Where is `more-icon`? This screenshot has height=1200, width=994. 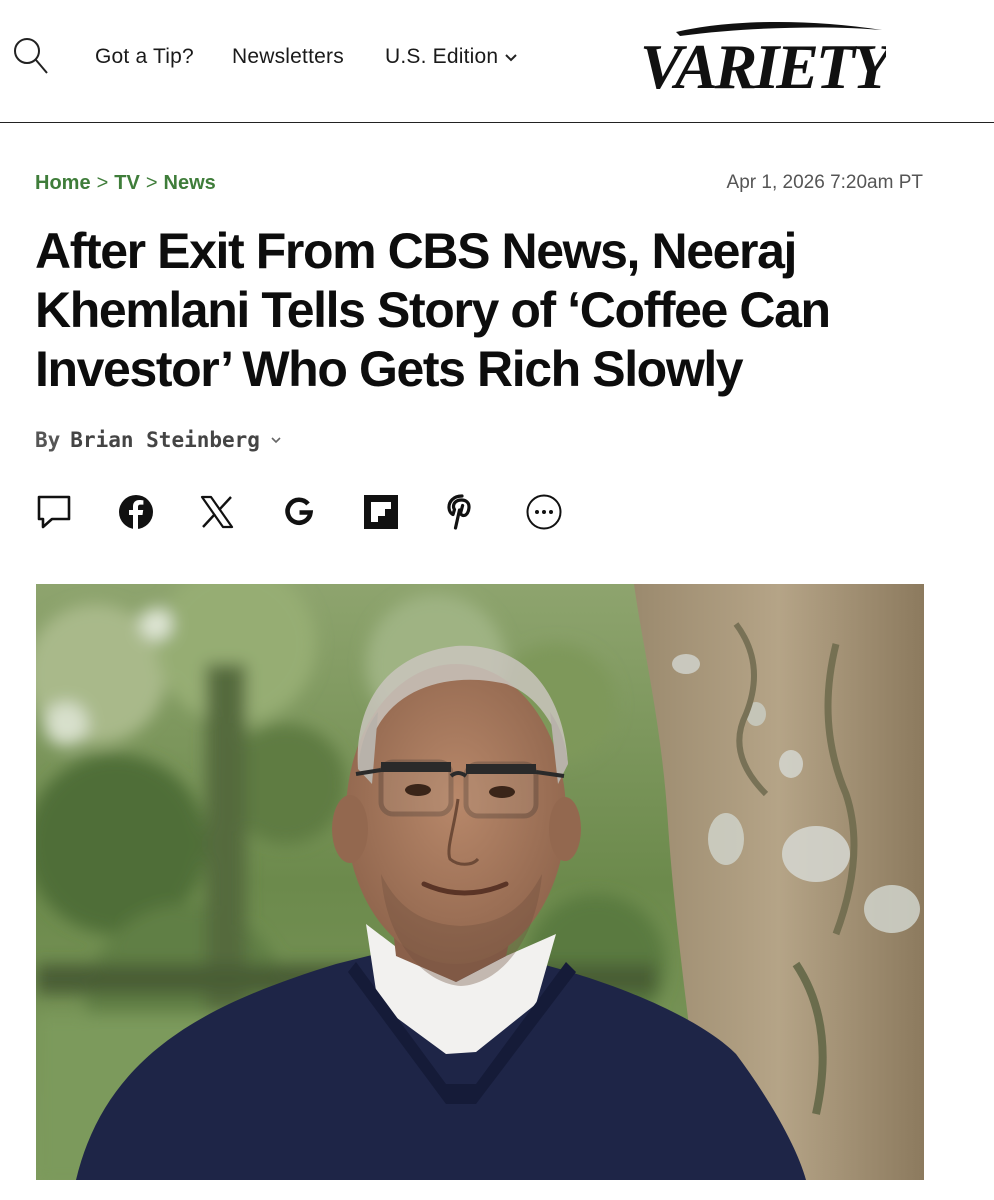 more-icon is located at coordinates (544, 512).